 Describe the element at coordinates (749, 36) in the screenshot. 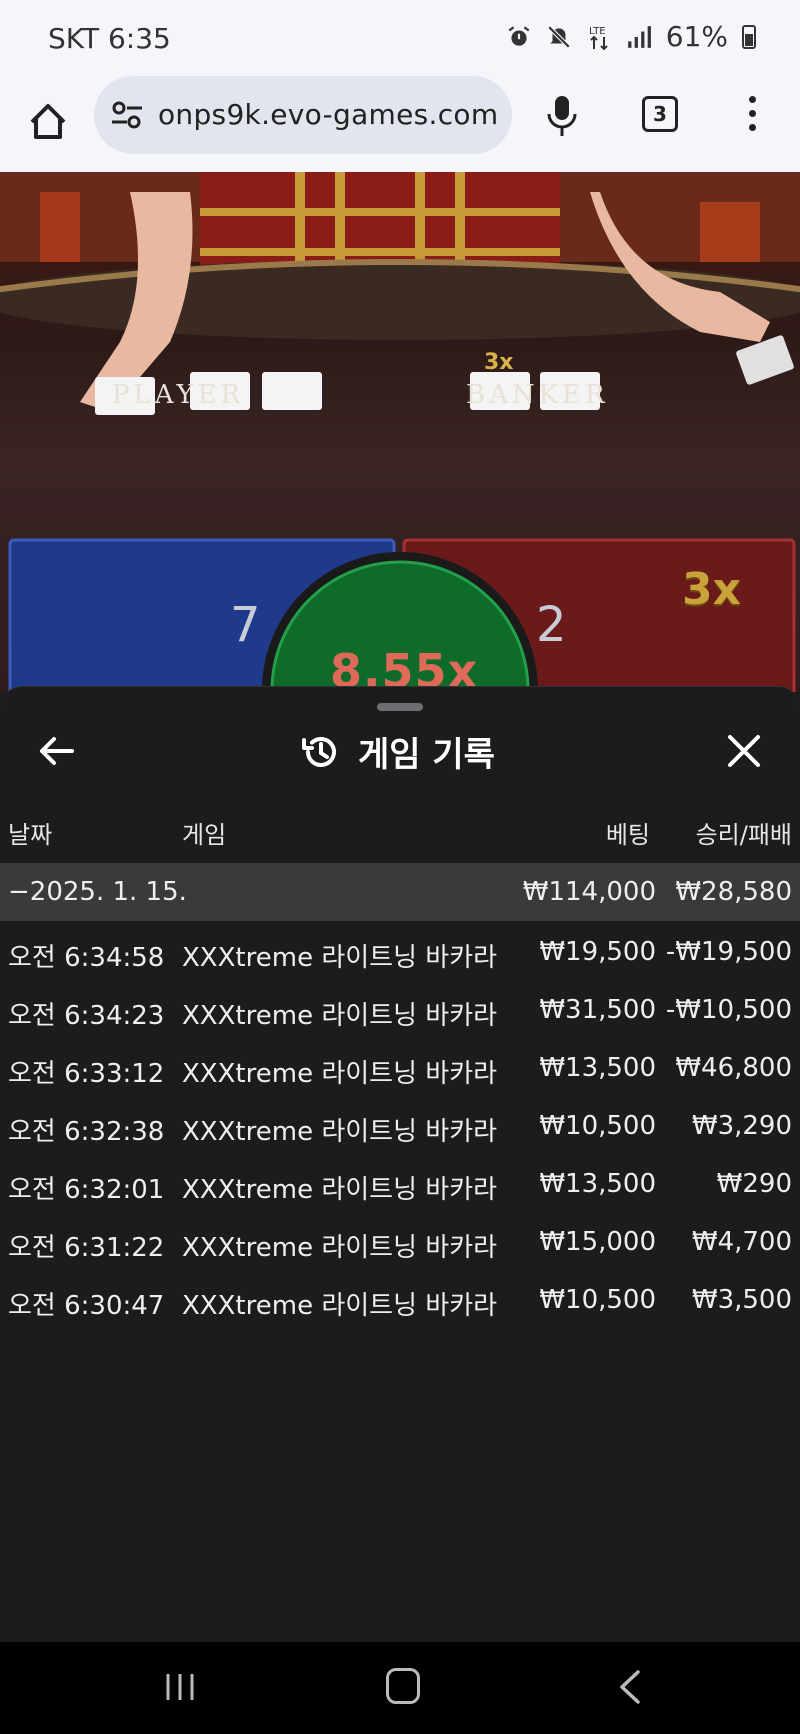

I see `battery-icon` at that location.